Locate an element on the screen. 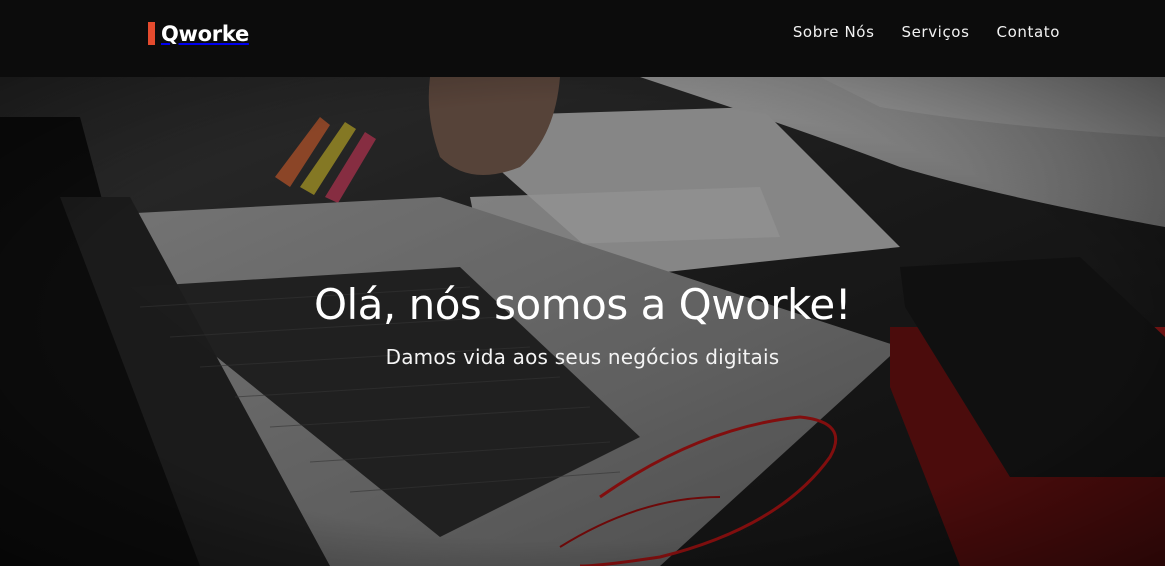 The width and height of the screenshot is (1165, 566). hero-title: Olá, nós somos a Qworke! is located at coordinates (582, 304).